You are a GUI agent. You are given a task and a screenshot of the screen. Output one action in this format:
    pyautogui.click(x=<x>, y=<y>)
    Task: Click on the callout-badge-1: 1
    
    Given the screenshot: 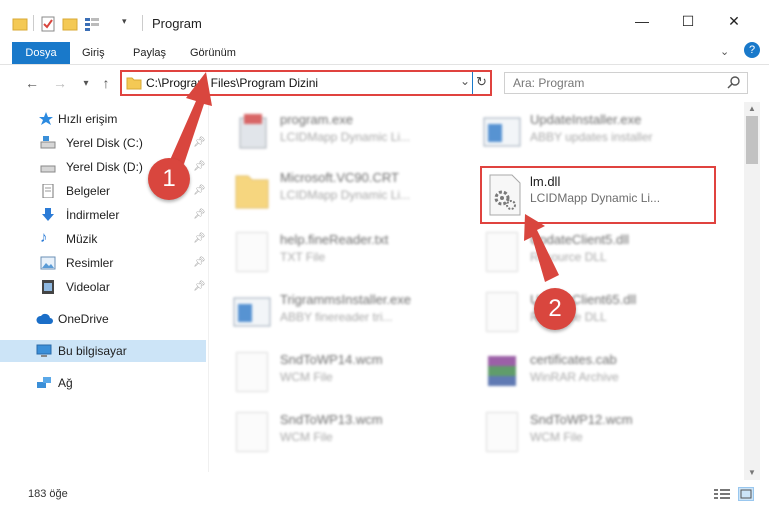 What is the action you would take?
    pyautogui.click(x=169, y=179)
    